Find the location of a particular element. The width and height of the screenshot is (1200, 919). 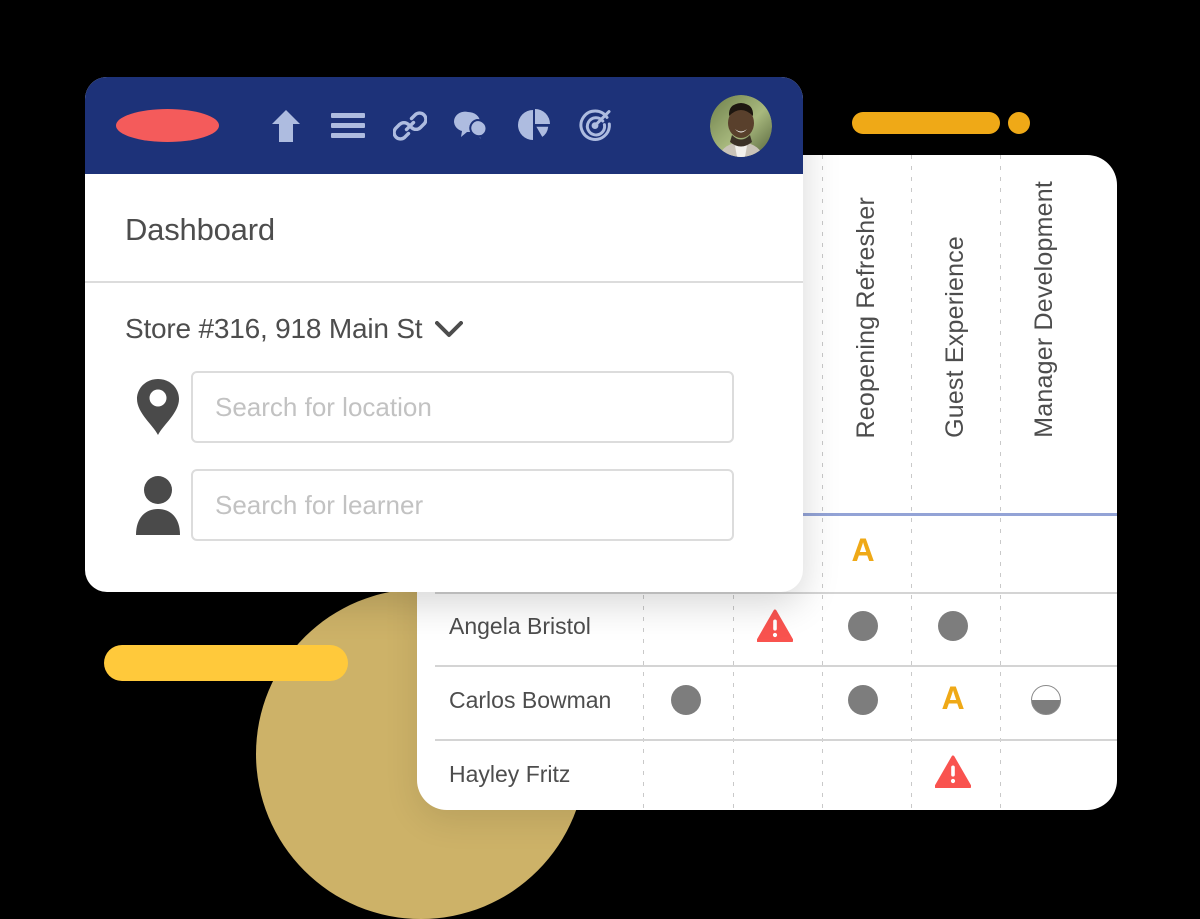

location-search-row: Search for location is located at coordinates (444, 407).